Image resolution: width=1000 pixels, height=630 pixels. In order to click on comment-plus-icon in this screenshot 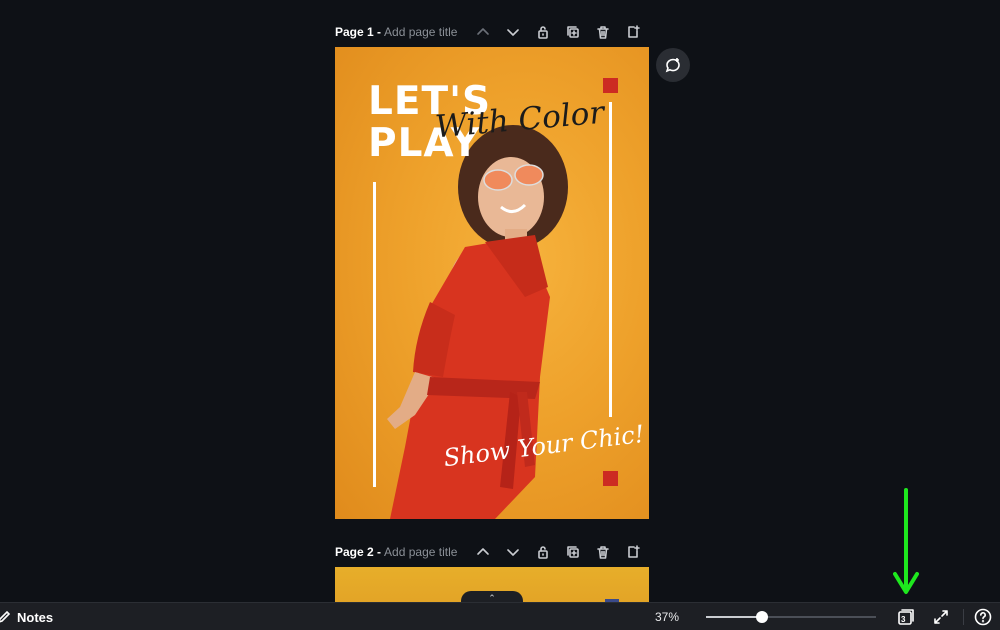, I will do `click(672, 65)`.